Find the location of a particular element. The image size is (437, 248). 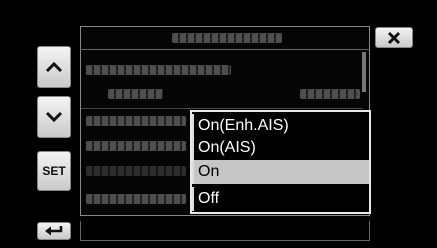

menu-title-text-blurred is located at coordinates (227, 38).